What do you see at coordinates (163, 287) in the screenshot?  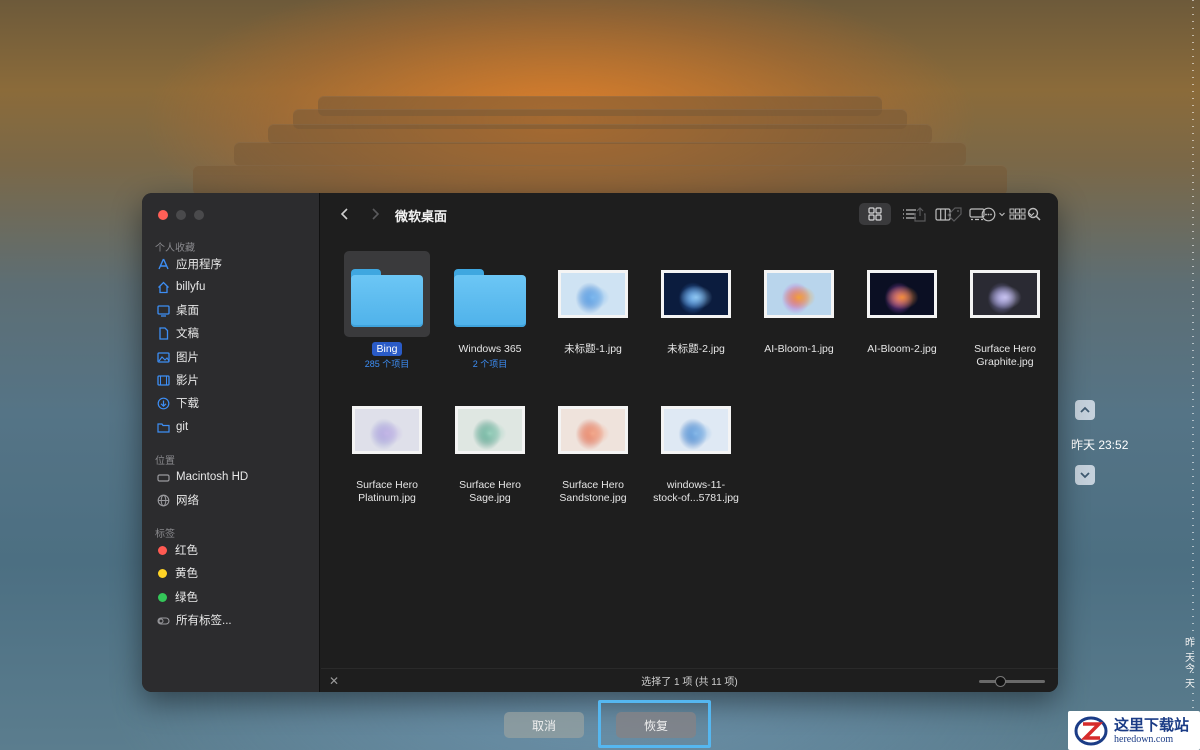 I see `home-icon` at bounding box center [163, 287].